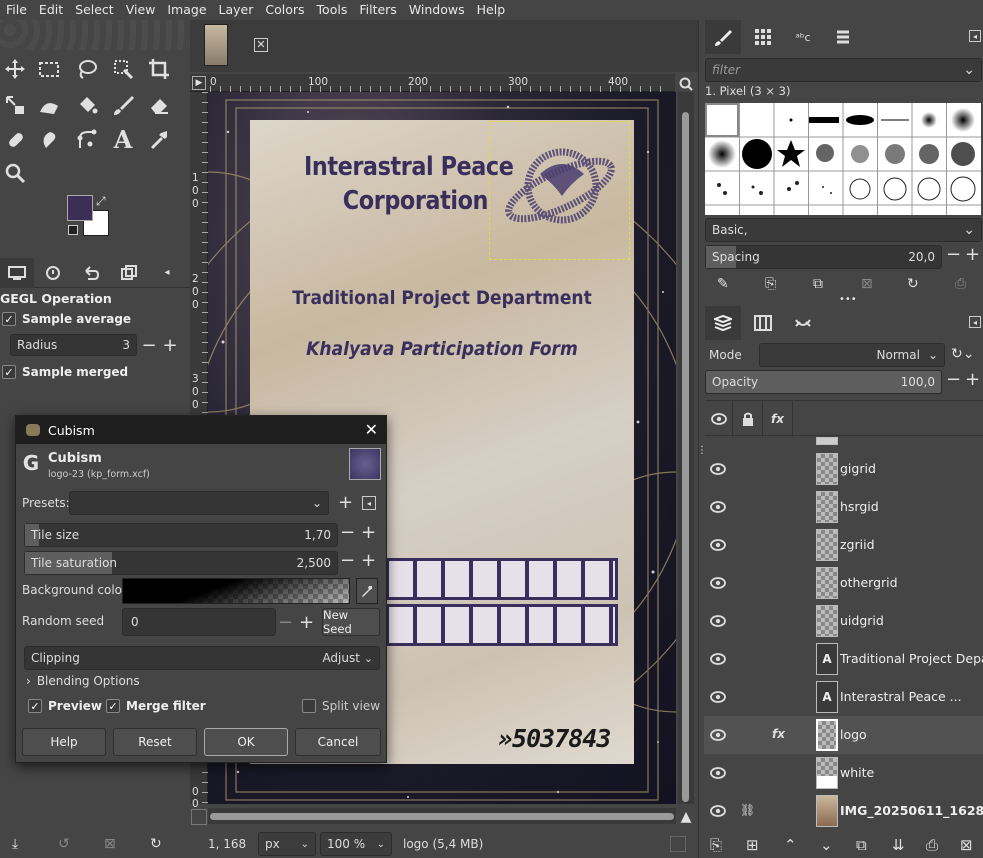 The width and height of the screenshot is (983, 858). I want to click on brushes-tab-icon, so click(723, 37).